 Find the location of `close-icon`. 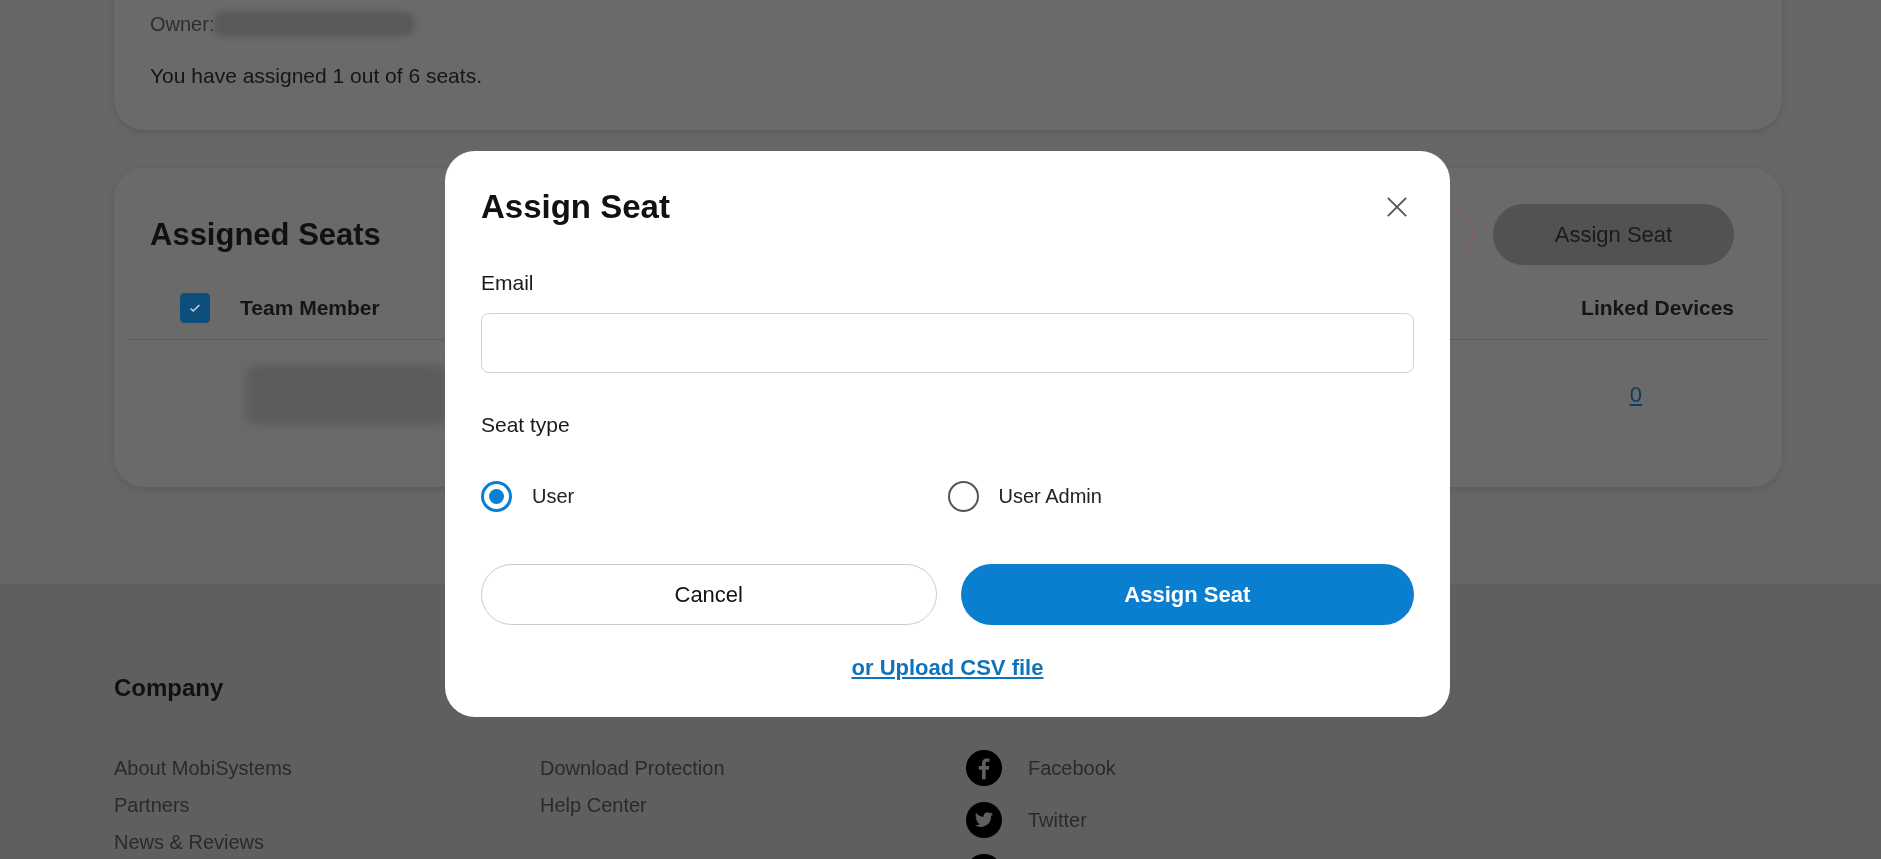

close-icon is located at coordinates (1397, 207).